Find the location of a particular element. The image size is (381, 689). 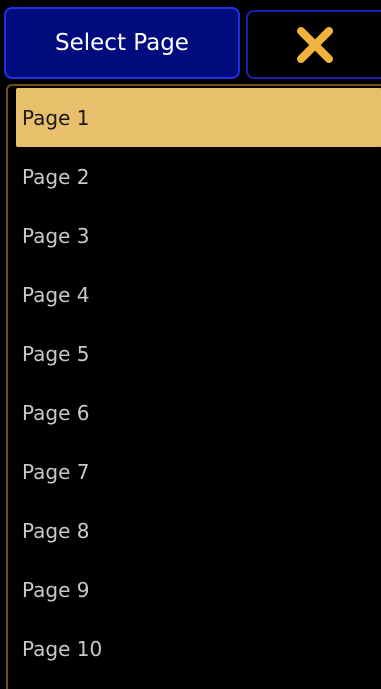

page-item-4: Page 4 is located at coordinates (198, 294).